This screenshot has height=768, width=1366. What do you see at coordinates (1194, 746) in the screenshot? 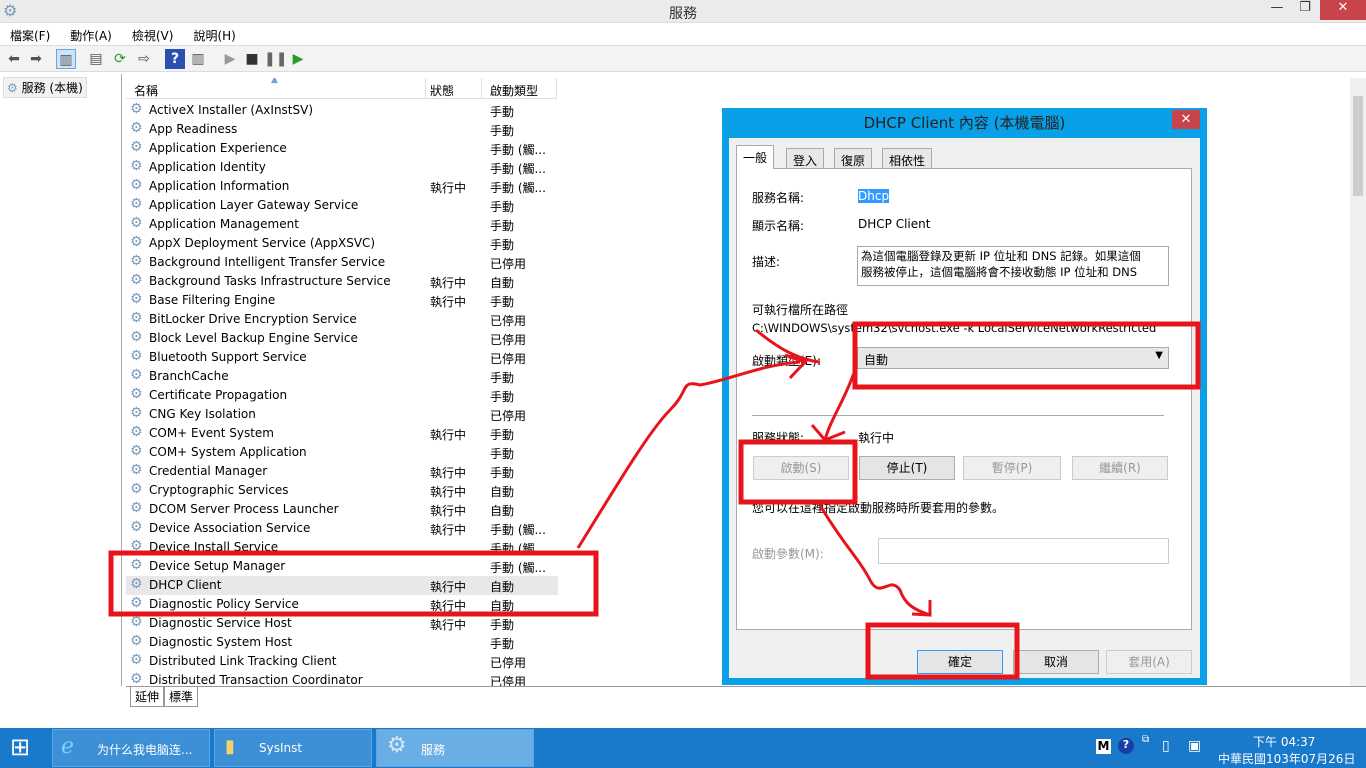
I see `network-icon: ▣` at bounding box center [1194, 746].